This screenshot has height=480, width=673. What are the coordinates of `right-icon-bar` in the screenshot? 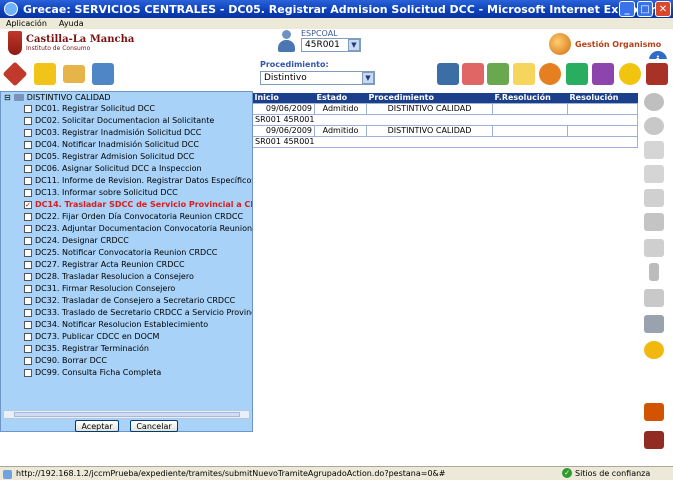 It's located at (655, 278).